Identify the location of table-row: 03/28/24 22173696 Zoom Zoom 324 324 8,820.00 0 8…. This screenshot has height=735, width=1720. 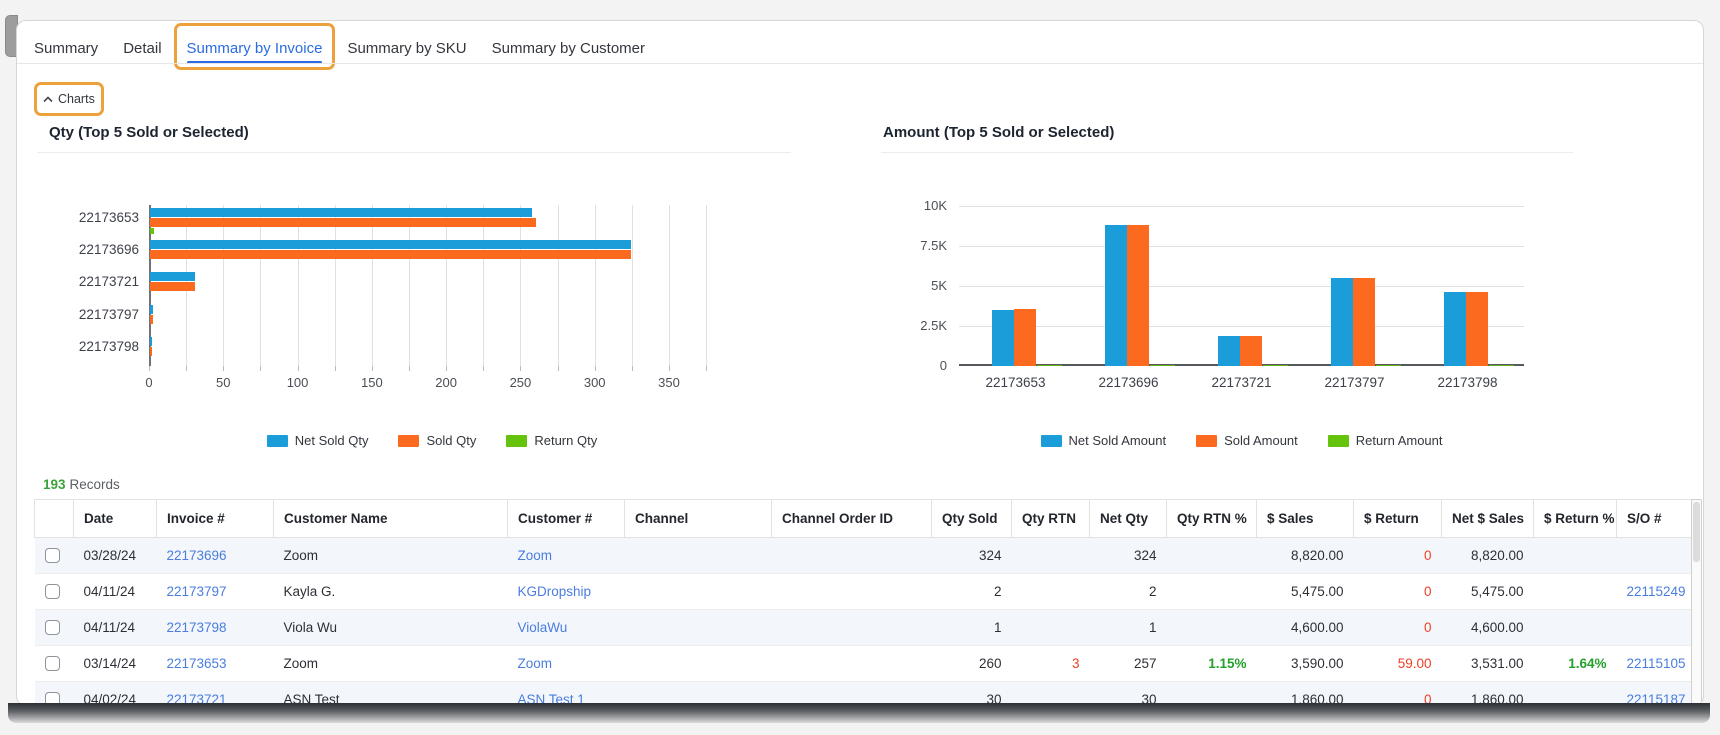
(863, 555).